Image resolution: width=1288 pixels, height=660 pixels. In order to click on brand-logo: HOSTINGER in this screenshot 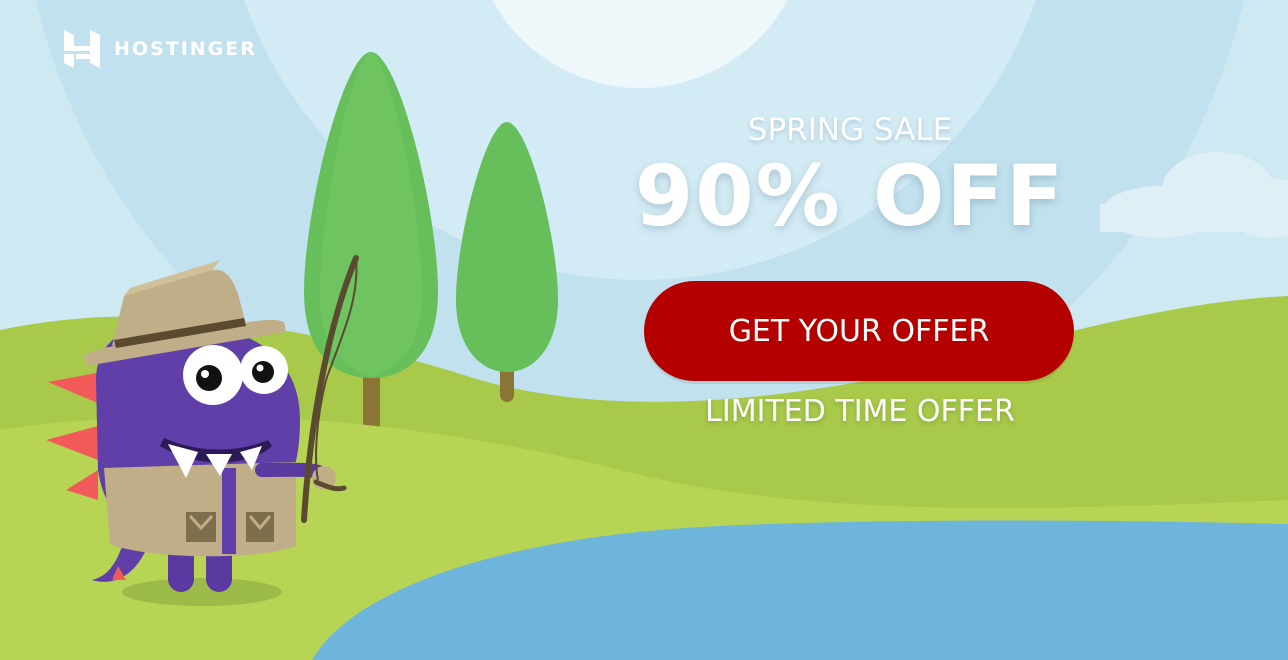, I will do `click(160, 49)`.